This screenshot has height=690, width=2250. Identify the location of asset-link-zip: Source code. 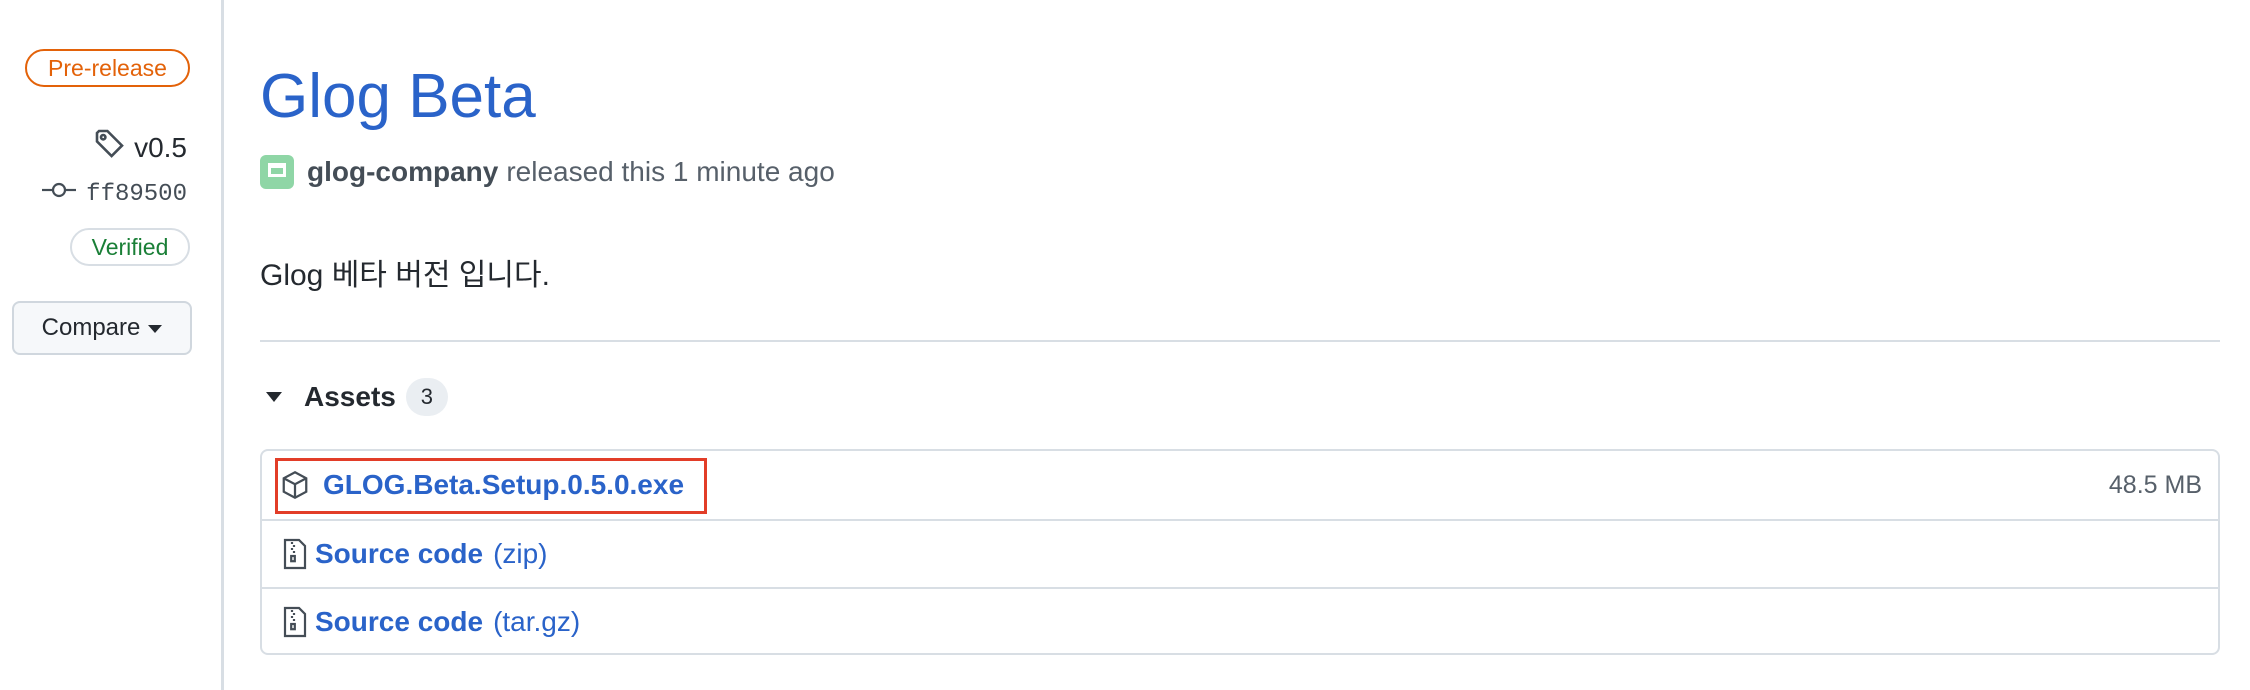
(399, 554).